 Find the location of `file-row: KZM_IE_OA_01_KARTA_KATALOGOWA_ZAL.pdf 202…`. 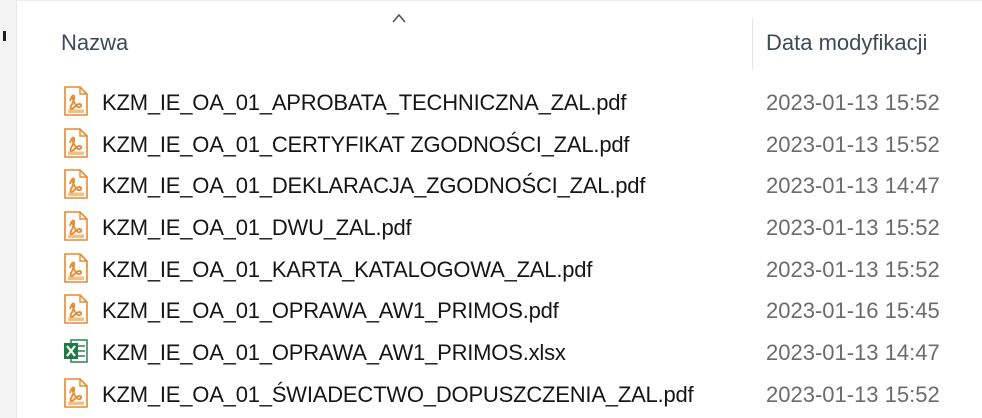

file-row: KZM_IE_OA_01_KARTA_KATALOGOWA_ZAL.pdf 202… is located at coordinates (499, 269).